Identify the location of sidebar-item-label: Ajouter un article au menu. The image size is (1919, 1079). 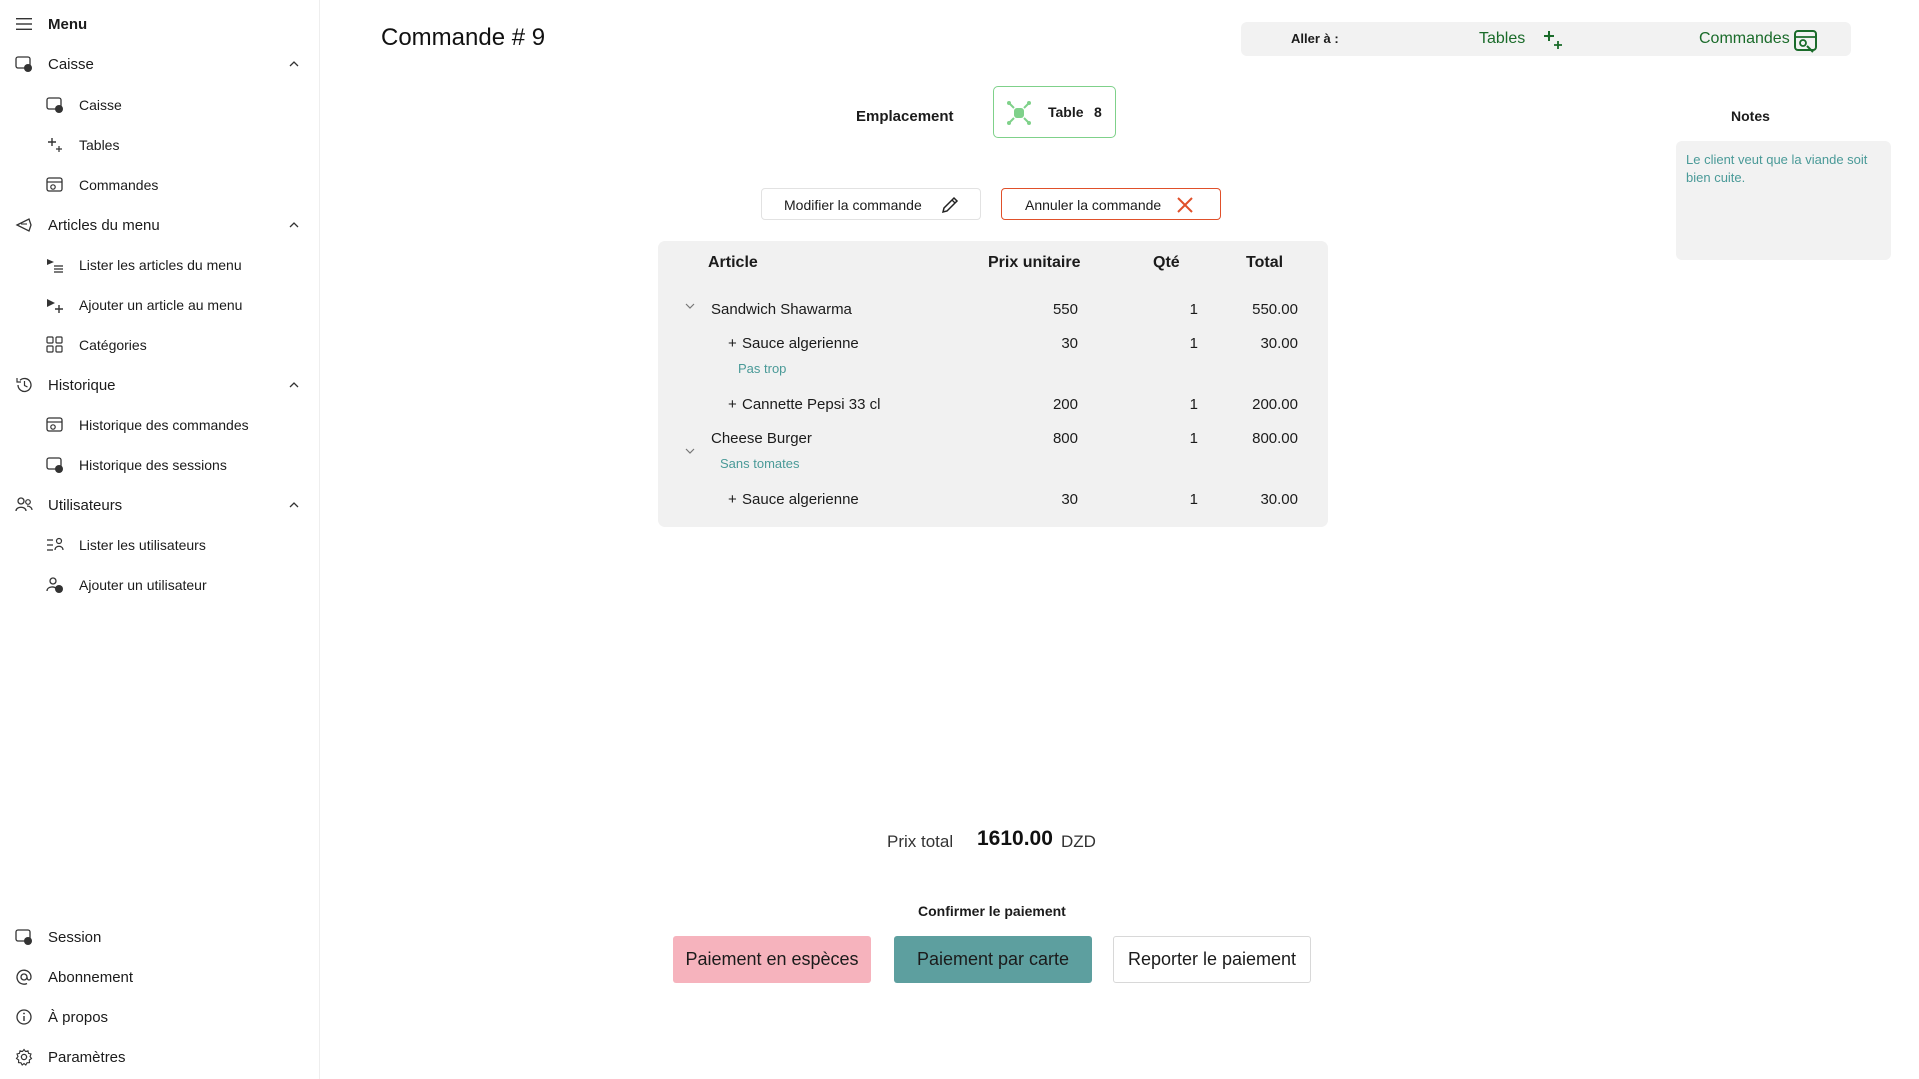
(161, 305).